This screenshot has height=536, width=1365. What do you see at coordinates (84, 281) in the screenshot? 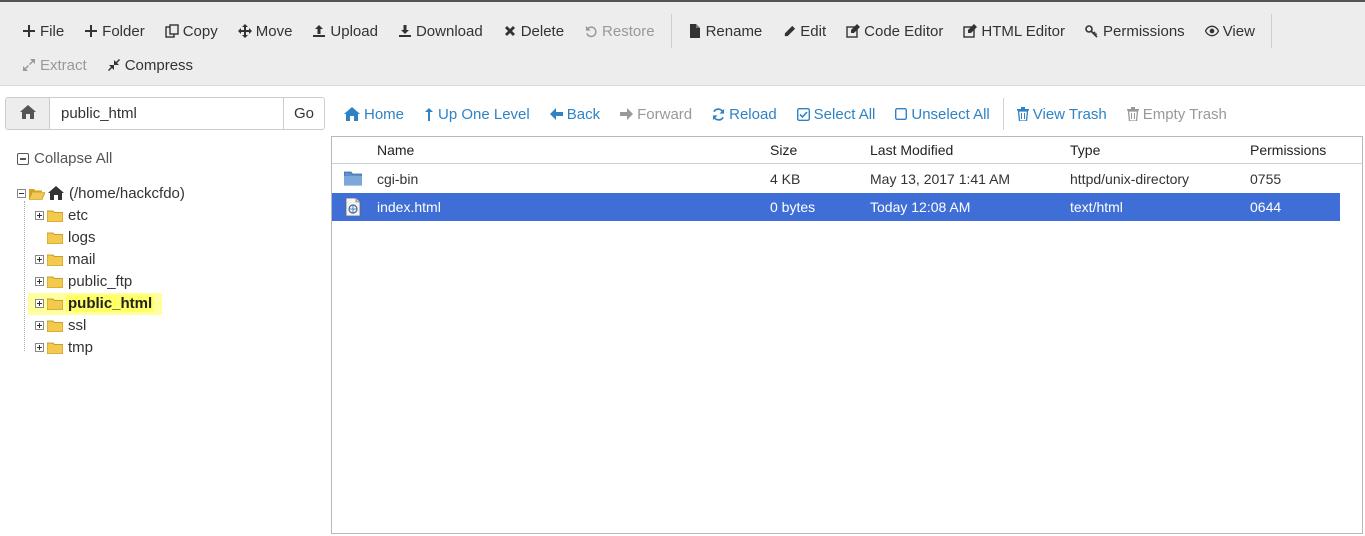
I see `tree-item-public-ftp: public_ftp` at bounding box center [84, 281].